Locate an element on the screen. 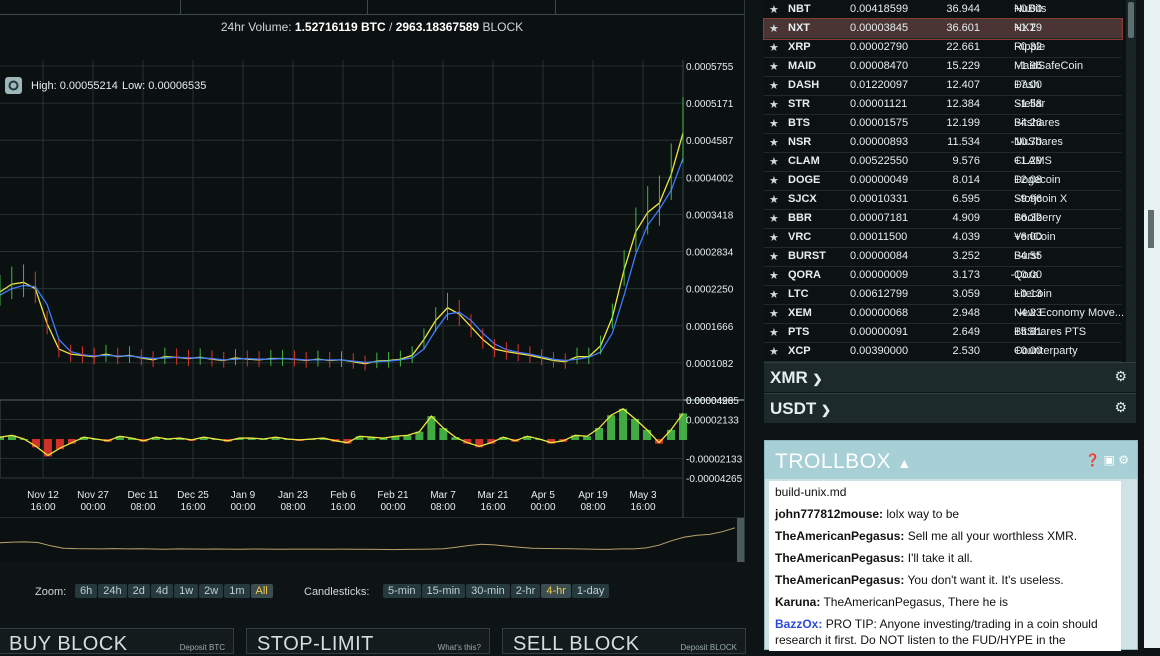 The image size is (1160, 656). section-label: USDT is located at coordinates (793, 408).